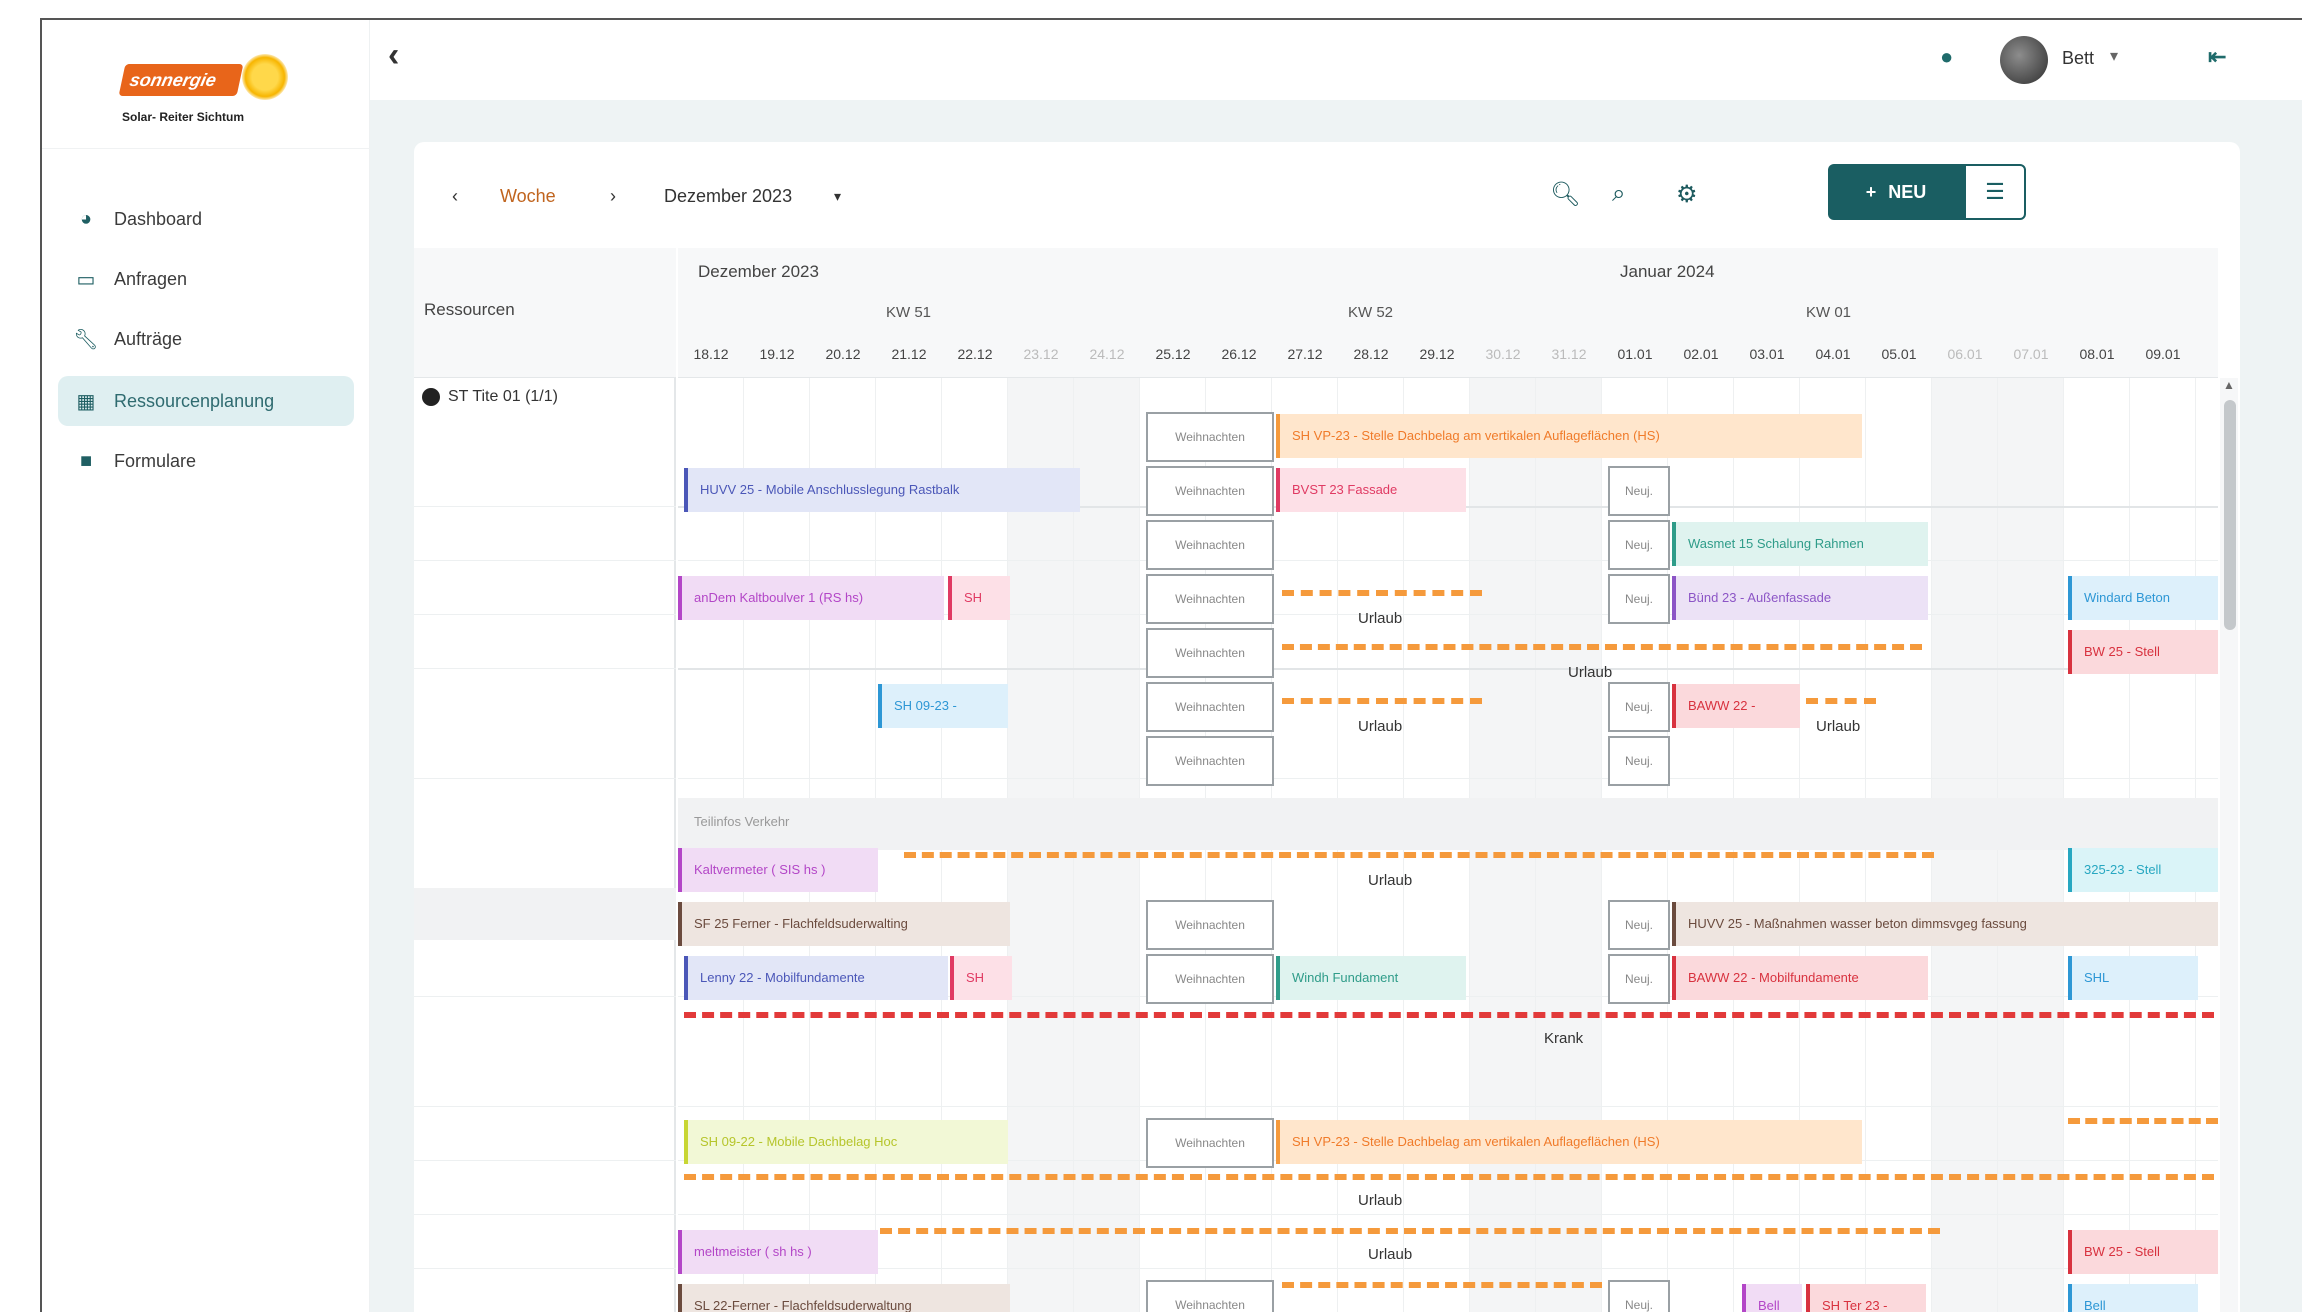 This screenshot has height=1312, width=2302. What do you see at coordinates (778, 870) in the screenshot?
I see `event-bar: Kaltvermeter ( SIS hs )` at bounding box center [778, 870].